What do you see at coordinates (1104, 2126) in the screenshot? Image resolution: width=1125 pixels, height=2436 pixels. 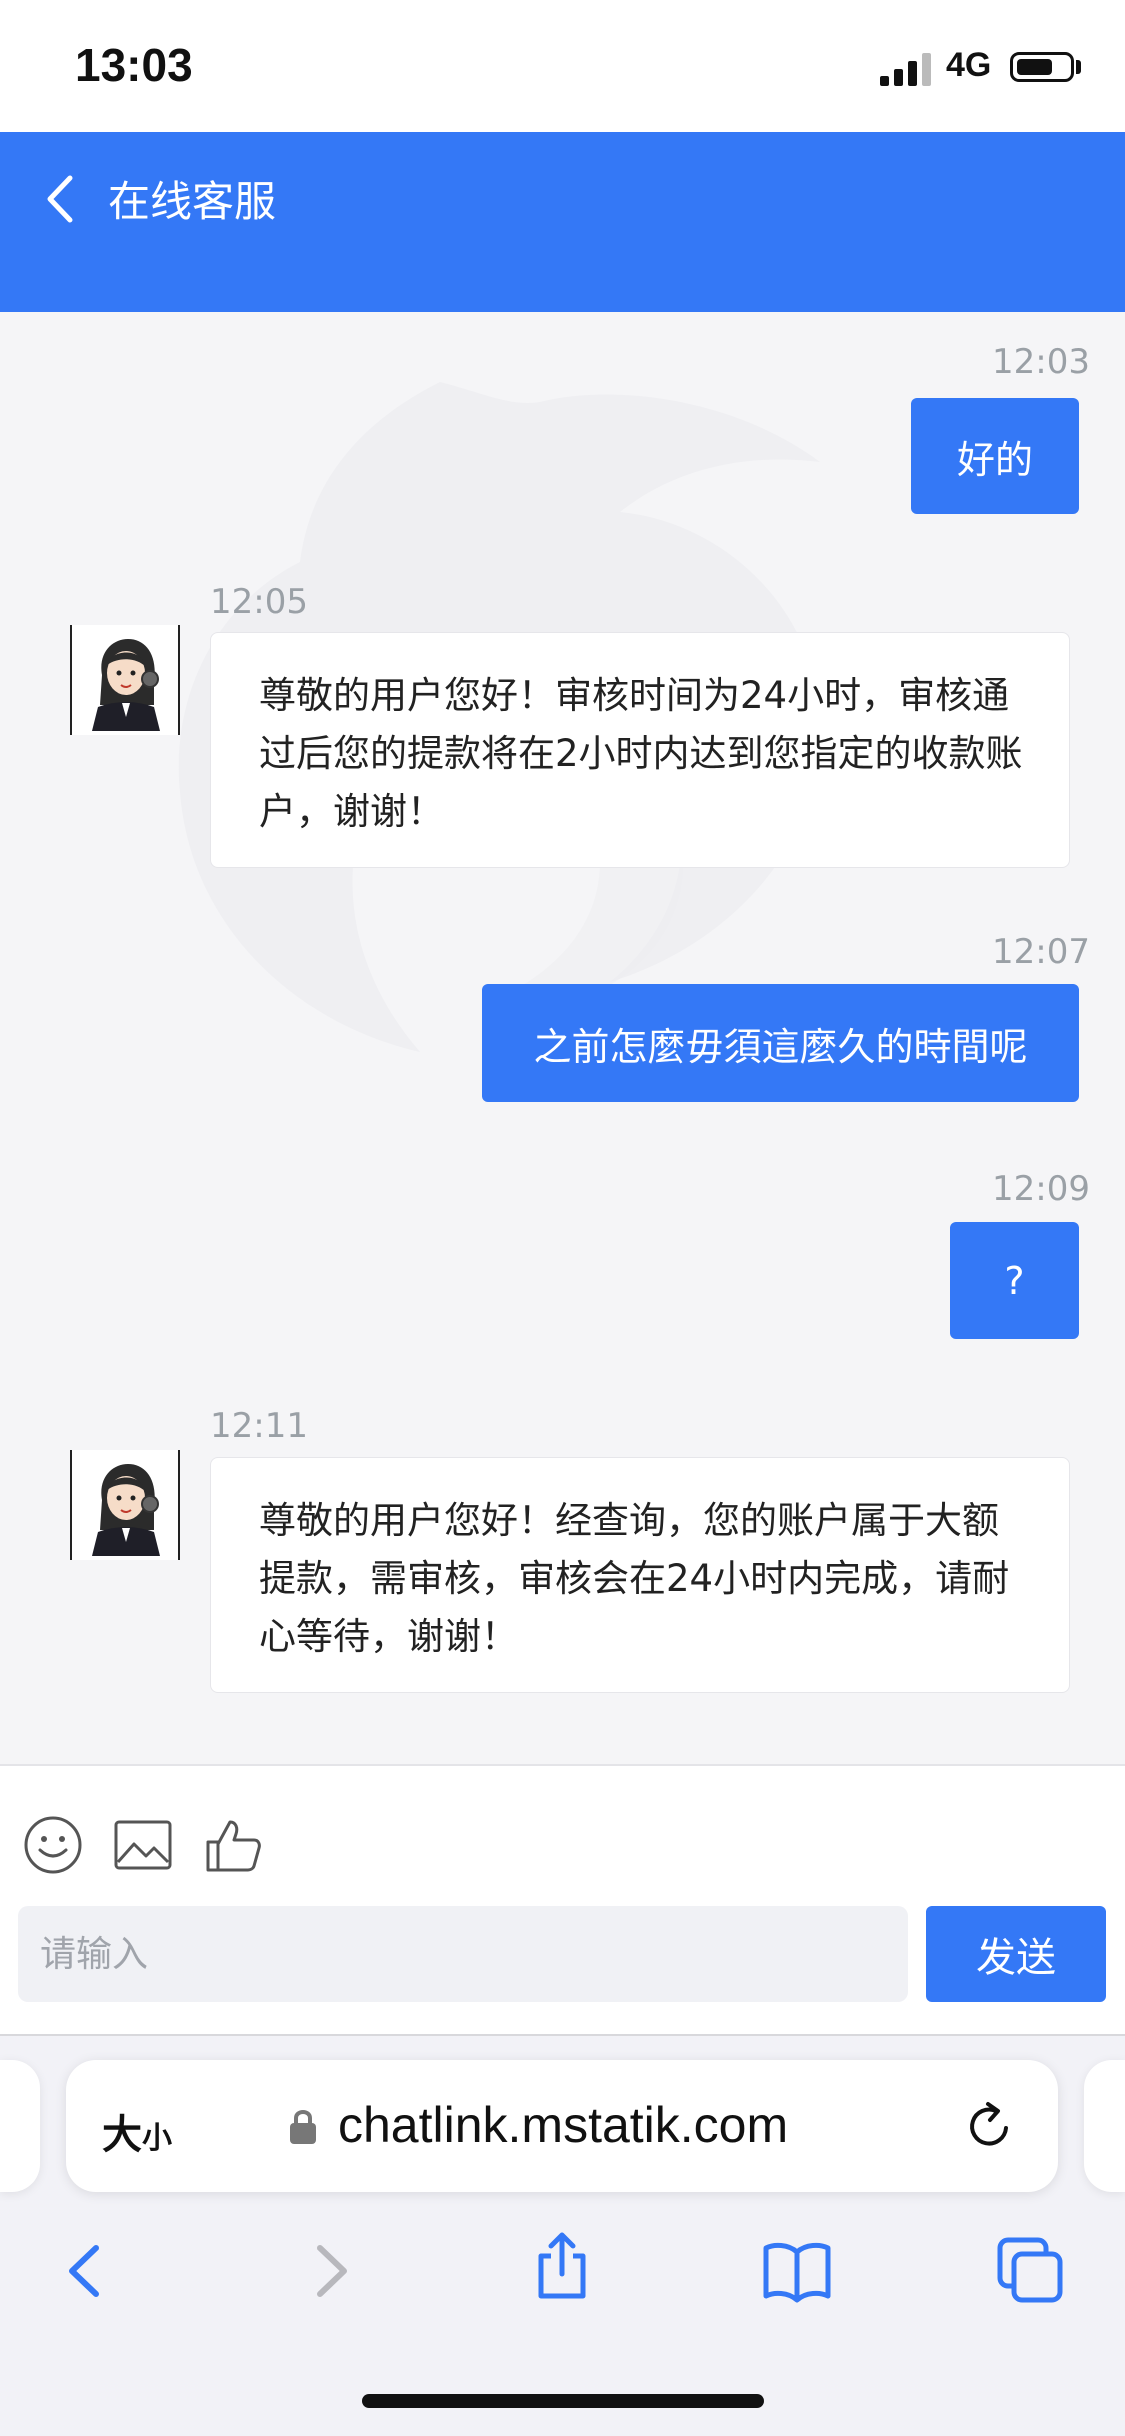 I see `next-tab-peek` at bounding box center [1104, 2126].